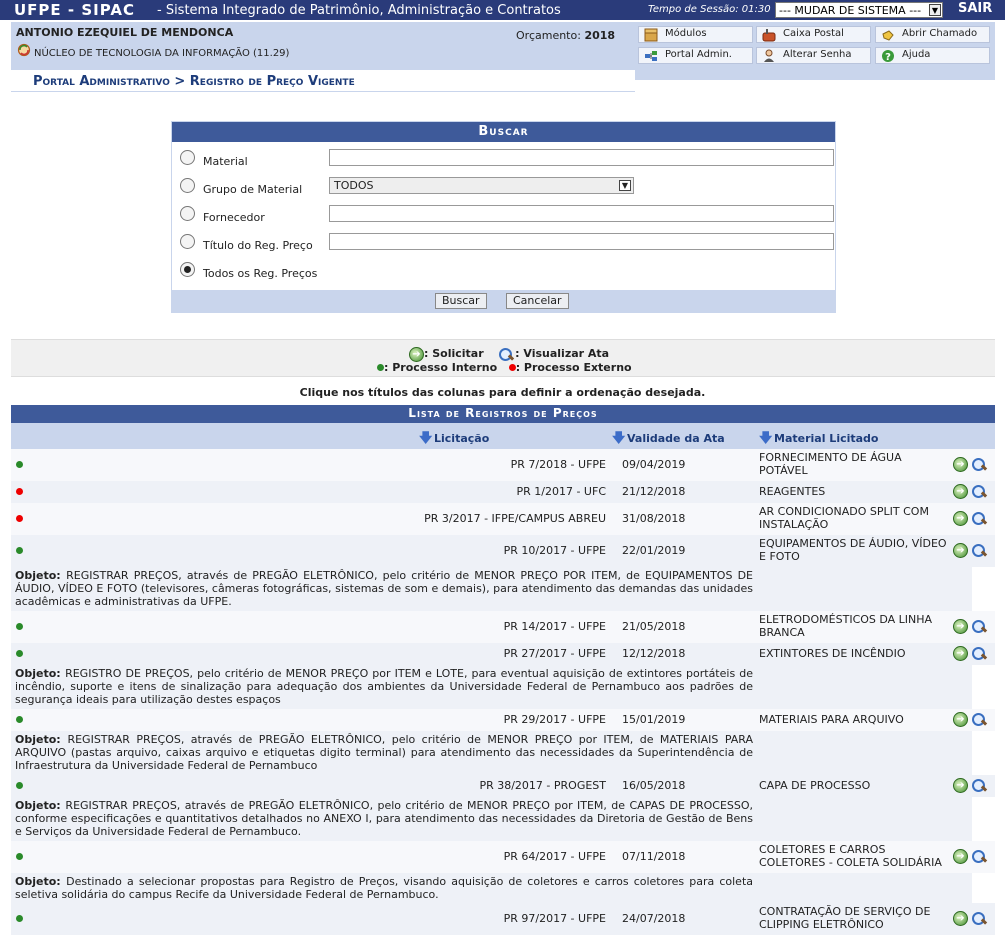 This screenshot has height=946, width=1005. Describe the element at coordinates (354, 185) in the screenshot. I see `grupo-select-value: TODOS` at that location.